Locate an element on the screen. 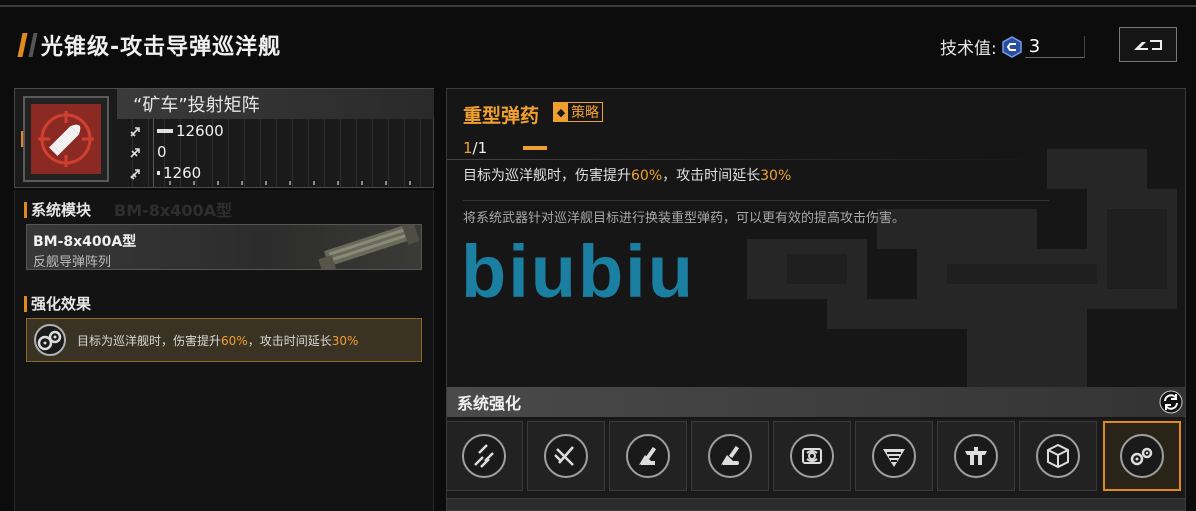  missile-shell-icon is located at coordinates (66, 139).